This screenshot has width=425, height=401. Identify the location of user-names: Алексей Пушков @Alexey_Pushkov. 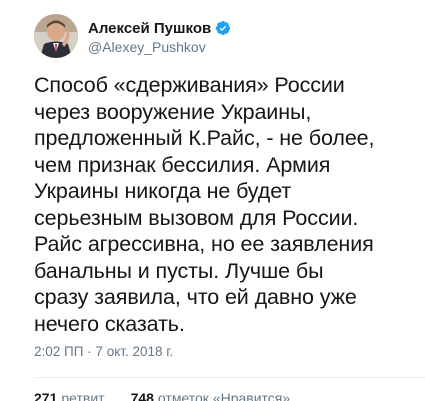
(159, 36).